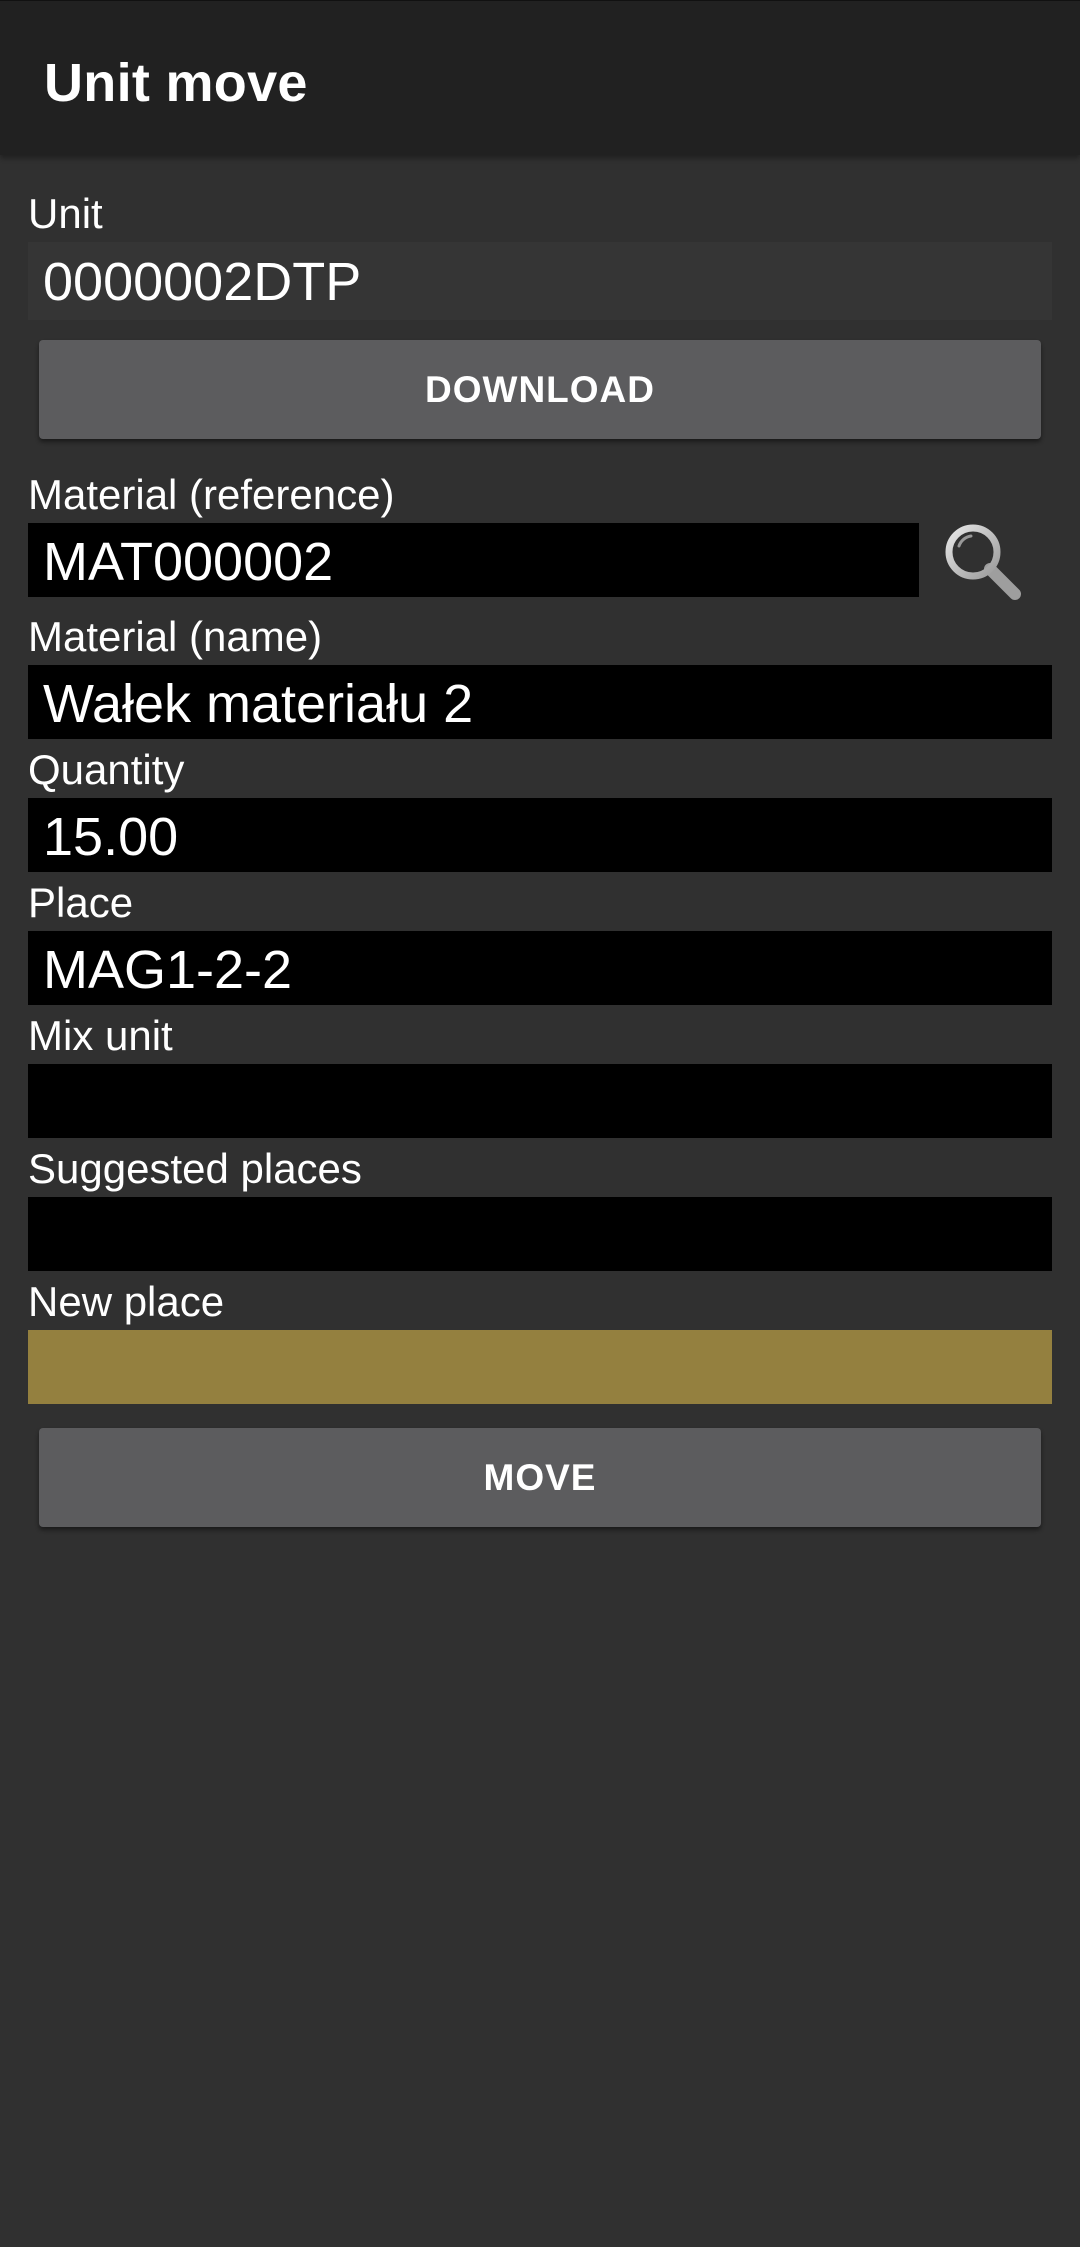 The width and height of the screenshot is (1080, 2247). I want to click on new-place-label: New place, so click(126, 1301).